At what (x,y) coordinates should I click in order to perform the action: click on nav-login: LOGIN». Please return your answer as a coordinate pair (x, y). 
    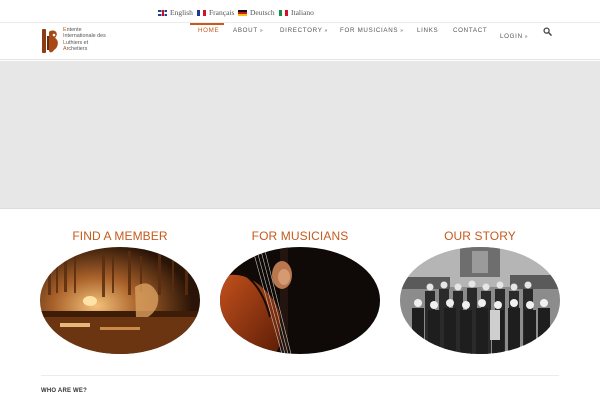
    Looking at the image, I should click on (514, 36).